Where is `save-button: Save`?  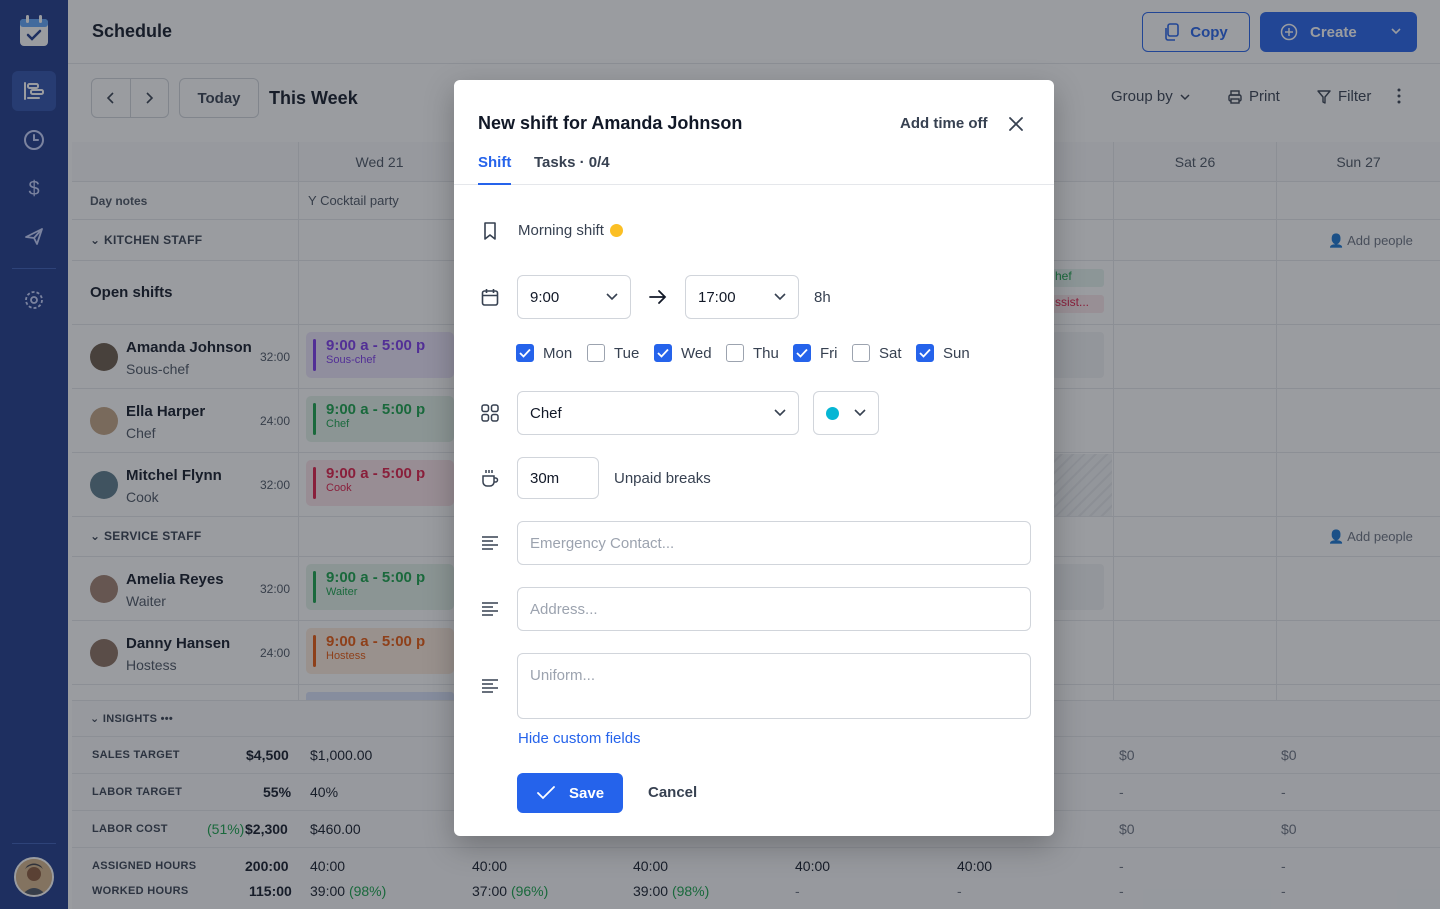
save-button: Save is located at coordinates (570, 793).